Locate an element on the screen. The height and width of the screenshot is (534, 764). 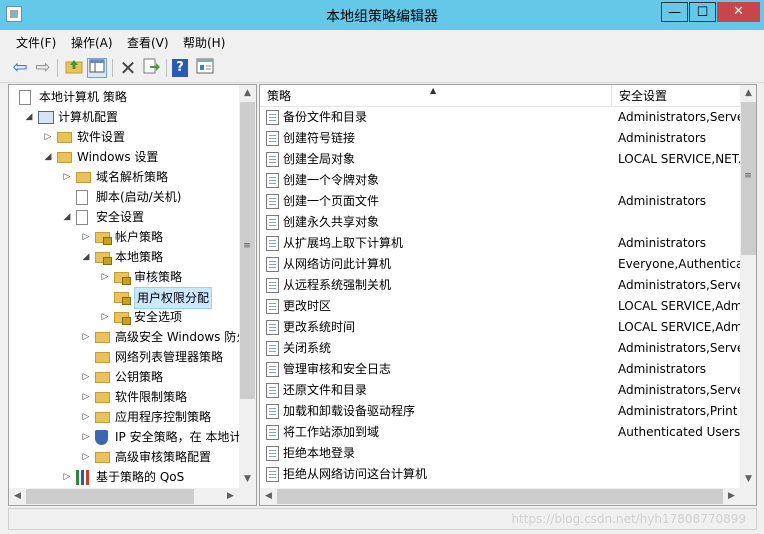
scrollbar-grip: ≡ is located at coordinates (748, 176).